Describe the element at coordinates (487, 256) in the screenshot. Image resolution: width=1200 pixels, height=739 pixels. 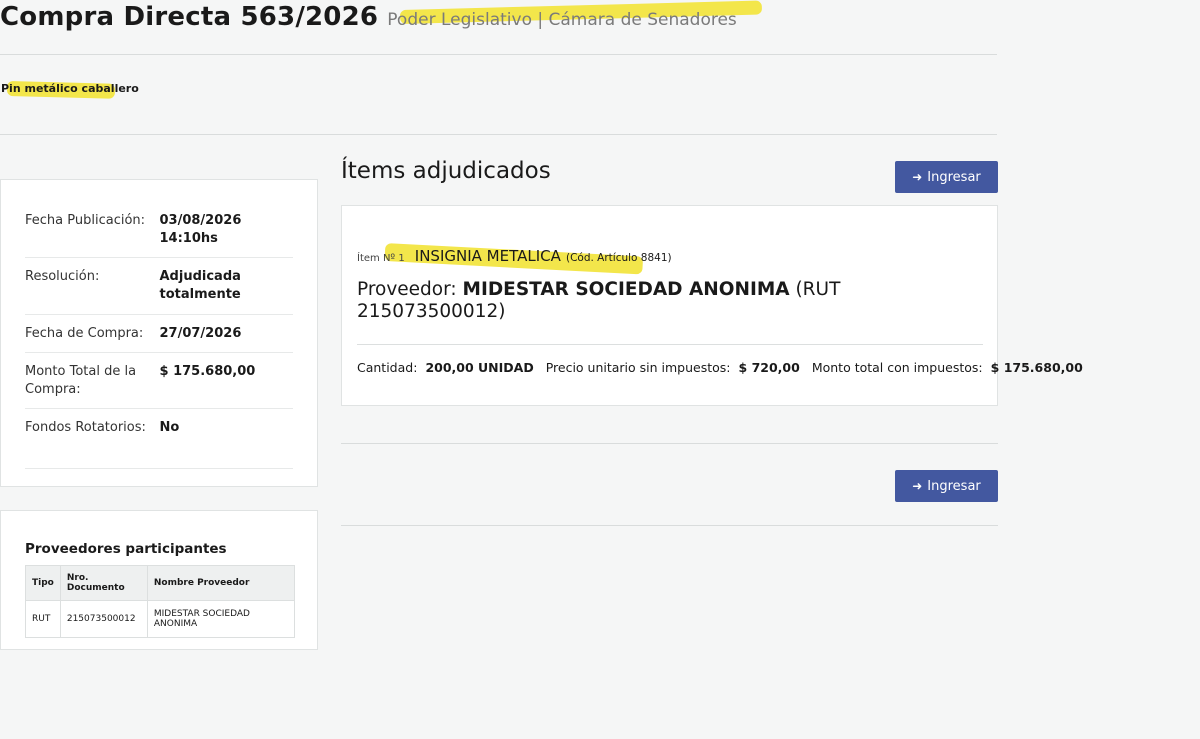
I see `item-name: INSIGNIA METALICA` at that location.